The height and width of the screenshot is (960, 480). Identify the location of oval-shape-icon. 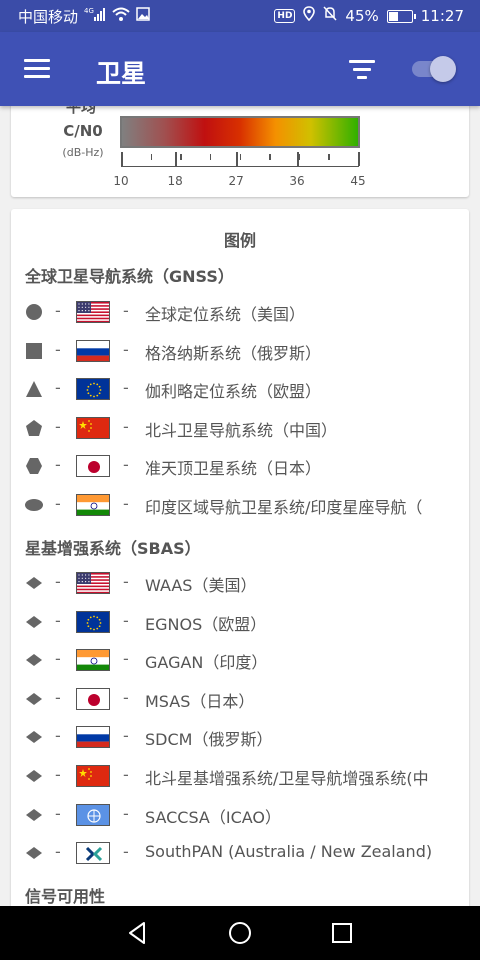
(34, 505).